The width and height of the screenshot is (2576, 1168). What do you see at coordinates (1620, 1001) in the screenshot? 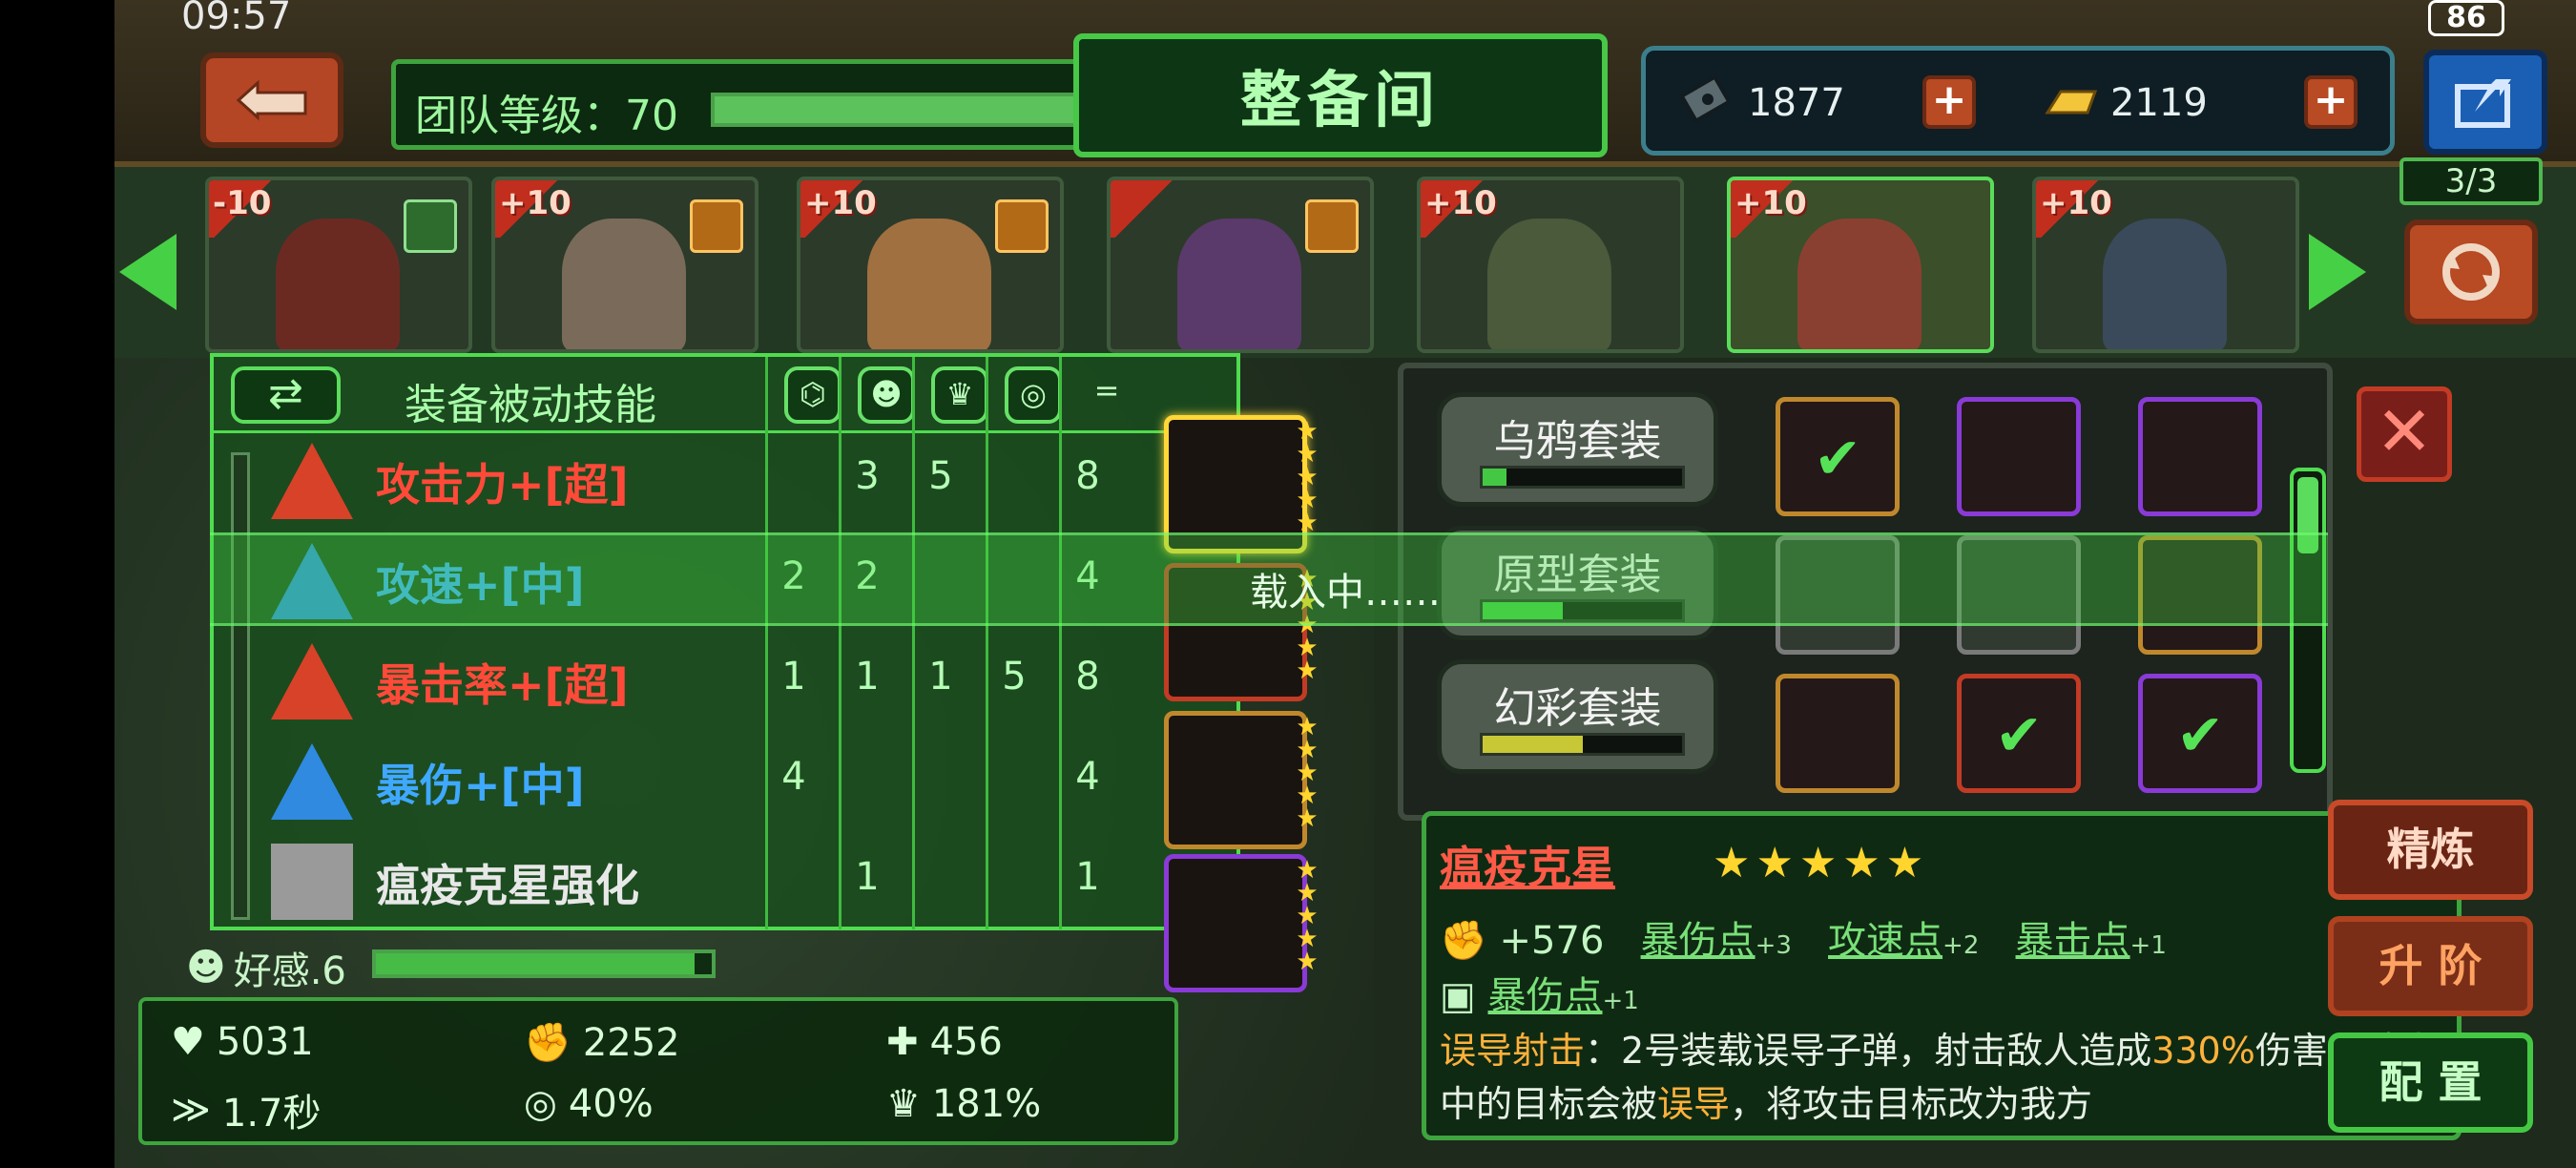
I see `attr4-sup: +1` at bounding box center [1620, 1001].